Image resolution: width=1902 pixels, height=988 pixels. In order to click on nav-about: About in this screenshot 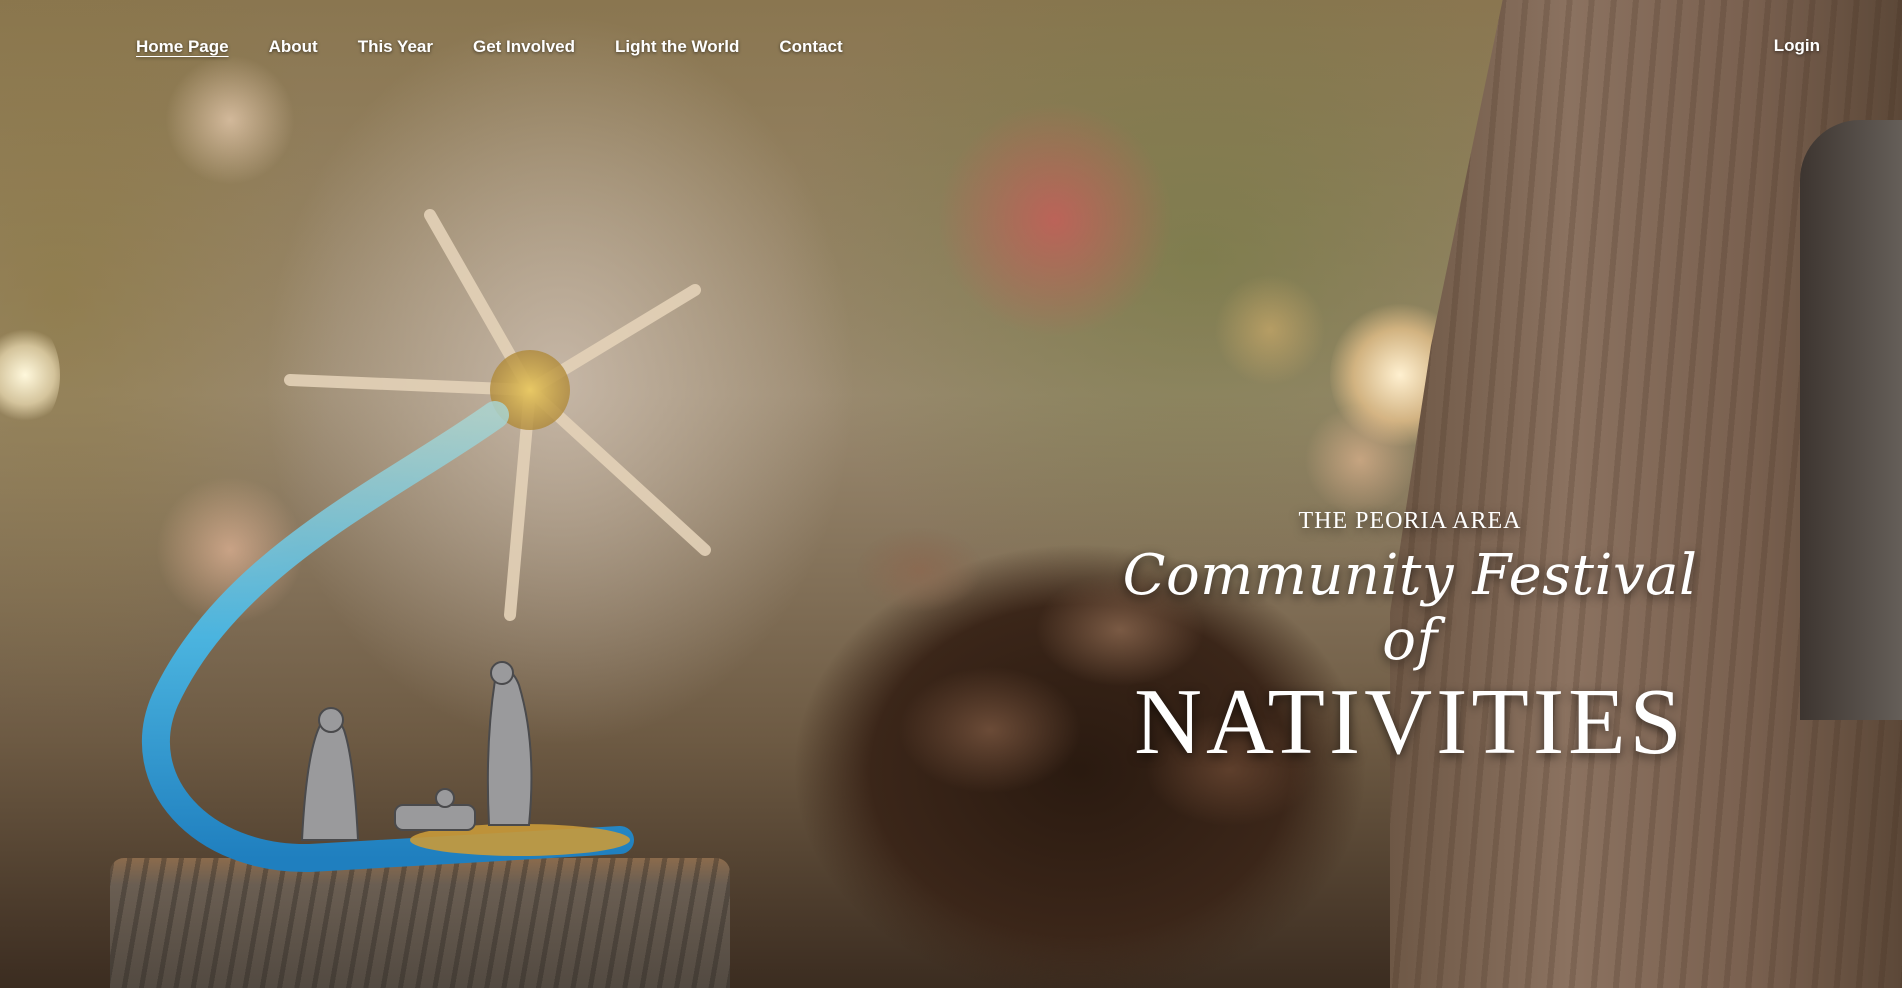, I will do `click(293, 47)`.